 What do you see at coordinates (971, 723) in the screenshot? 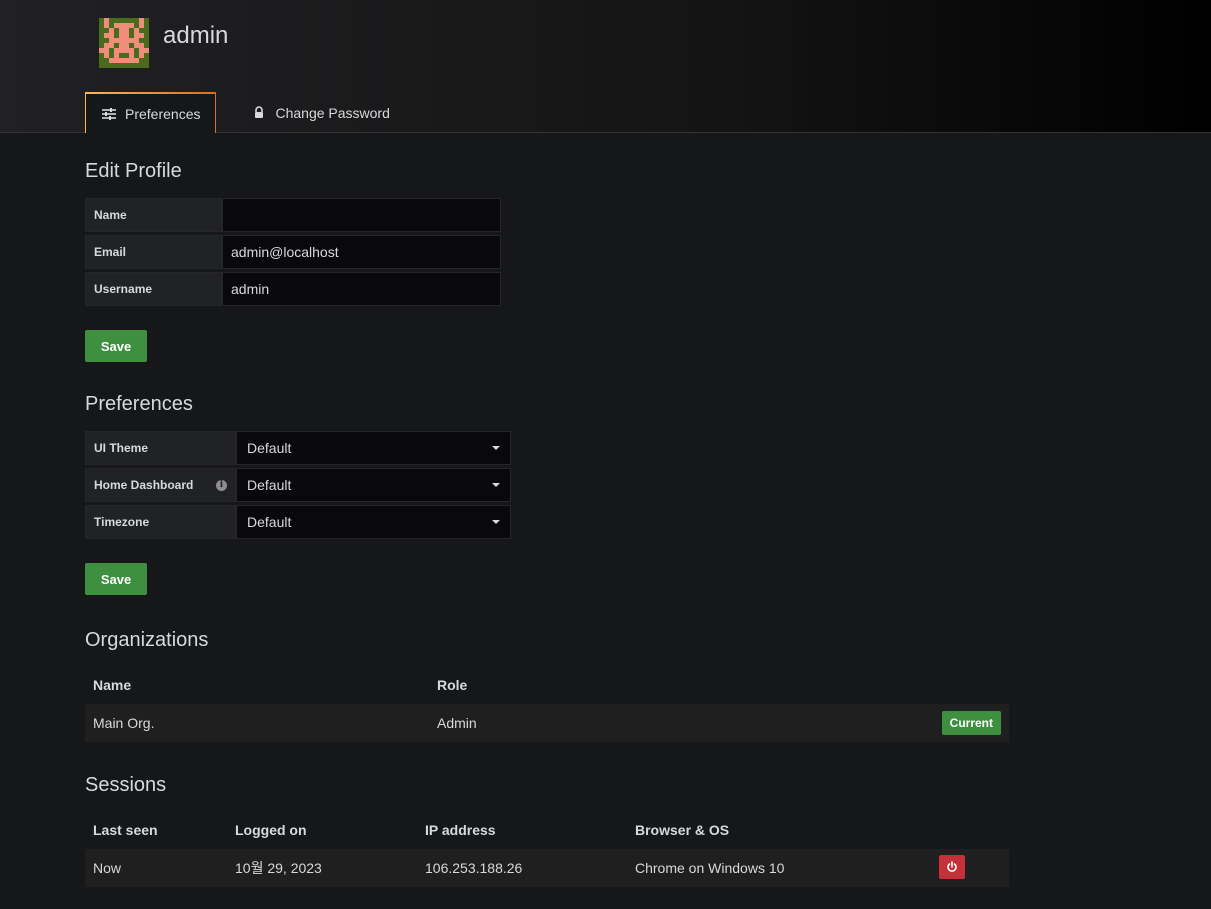
I see `current-badge: Current` at bounding box center [971, 723].